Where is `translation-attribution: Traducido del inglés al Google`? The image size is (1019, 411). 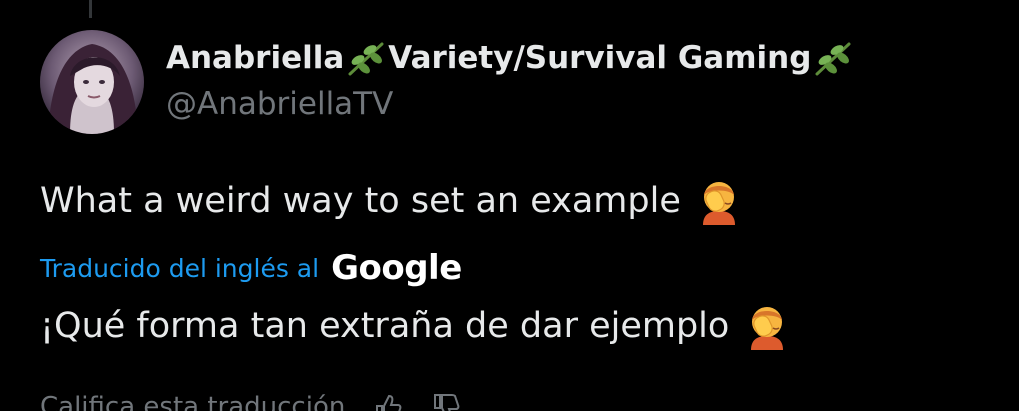
translation-attribution: Traducido del inglés al Google is located at coordinates (251, 268).